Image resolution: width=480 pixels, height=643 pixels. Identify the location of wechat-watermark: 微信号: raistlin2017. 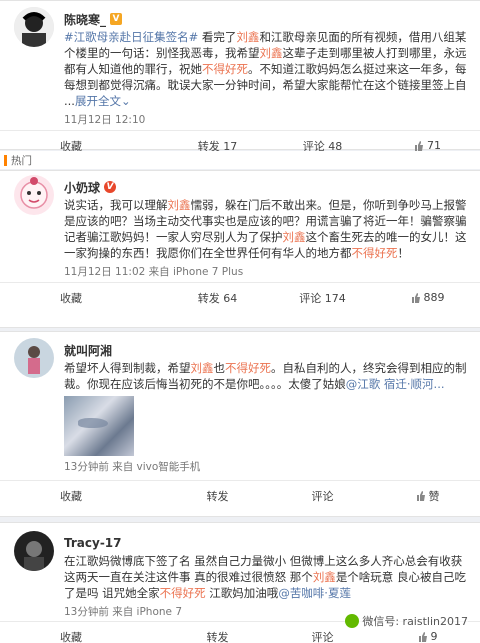
(406, 621).